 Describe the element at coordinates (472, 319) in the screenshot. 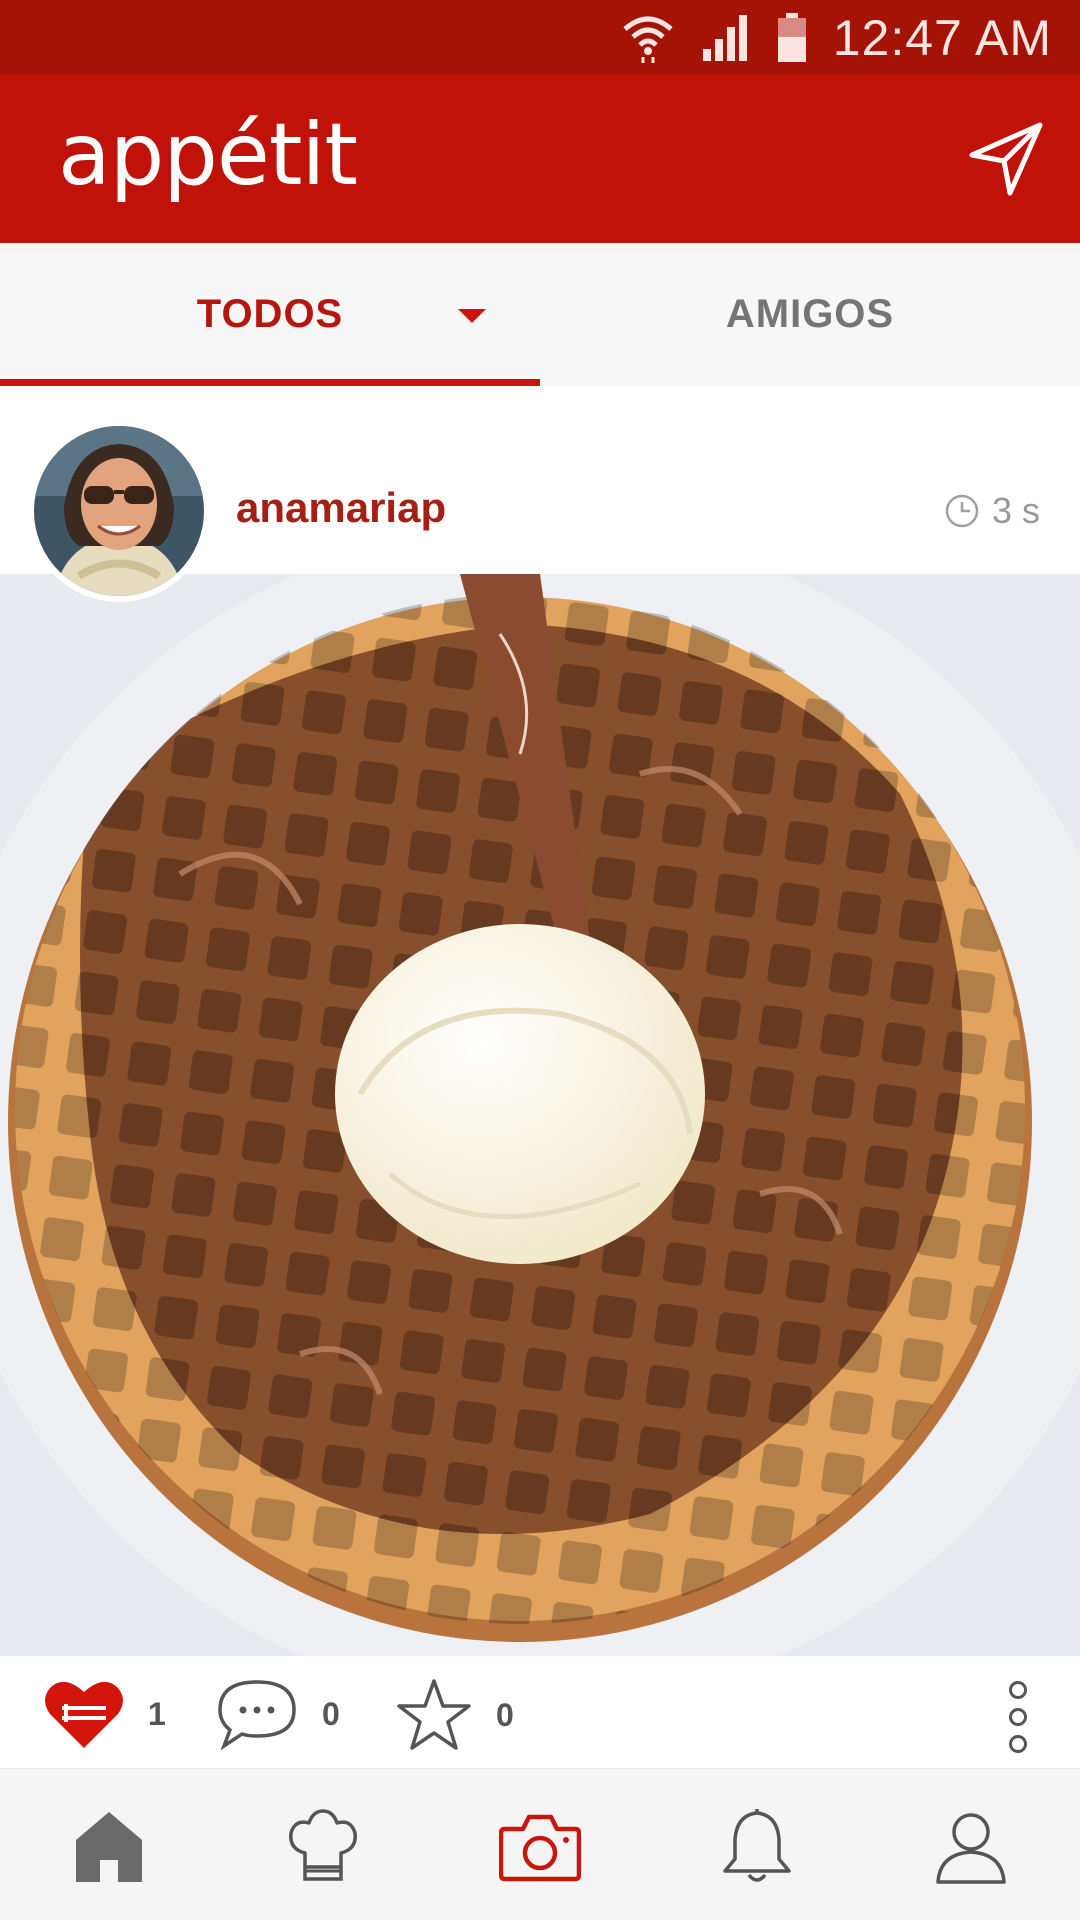

I see `chevron-down-icon` at that location.